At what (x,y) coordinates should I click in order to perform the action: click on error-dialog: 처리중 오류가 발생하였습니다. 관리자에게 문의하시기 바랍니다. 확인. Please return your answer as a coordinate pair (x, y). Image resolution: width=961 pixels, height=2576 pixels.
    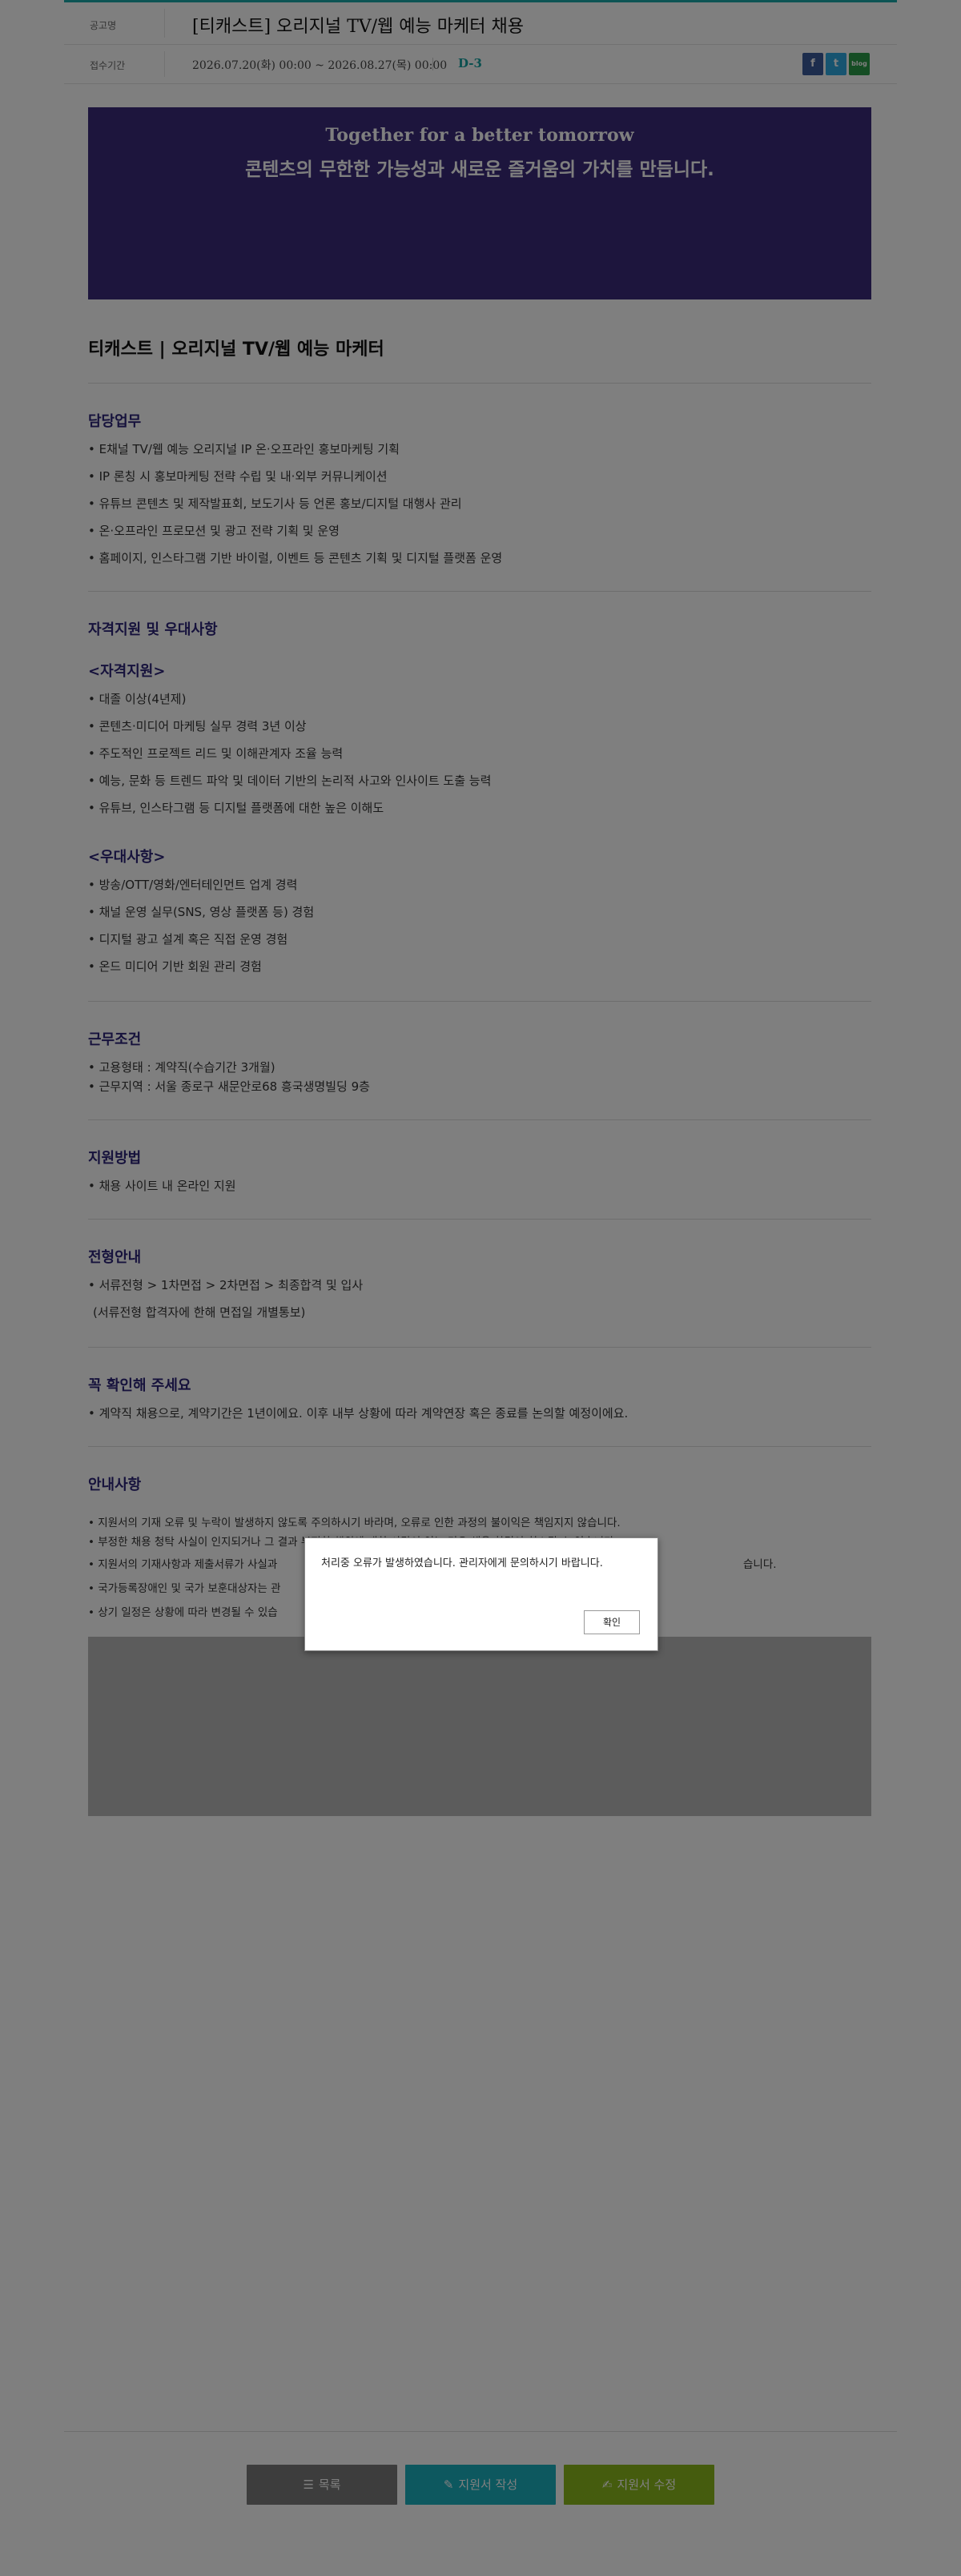
    Looking at the image, I should click on (481, 1594).